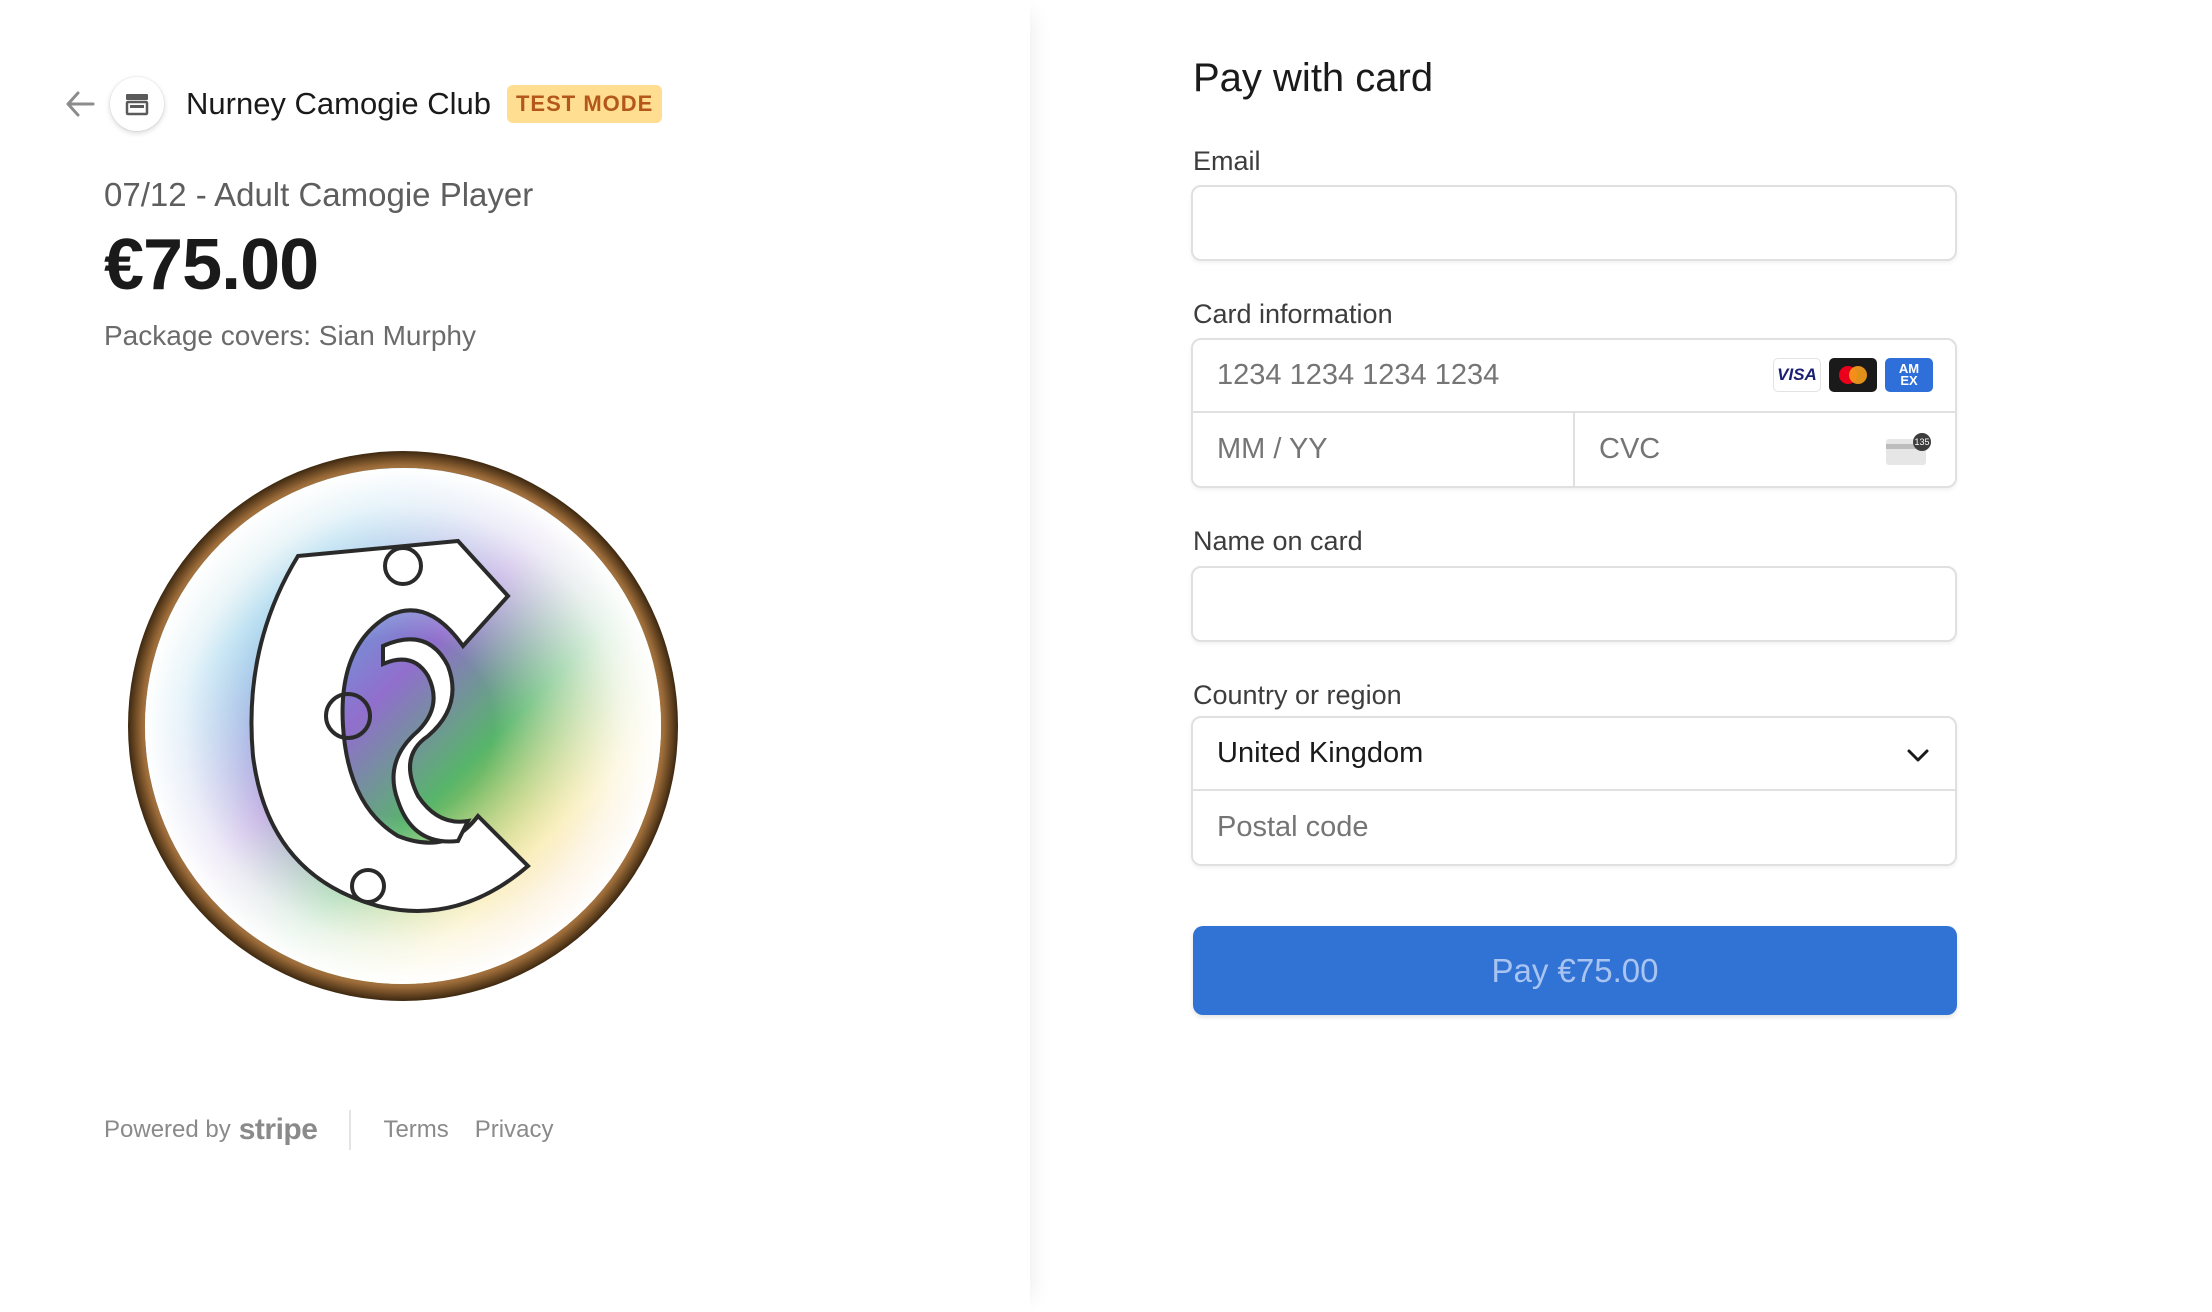 The width and height of the screenshot is (2212, 1312). I want to click on product-name: 07/12 - Adult Camogie Player, so click(319, 194).